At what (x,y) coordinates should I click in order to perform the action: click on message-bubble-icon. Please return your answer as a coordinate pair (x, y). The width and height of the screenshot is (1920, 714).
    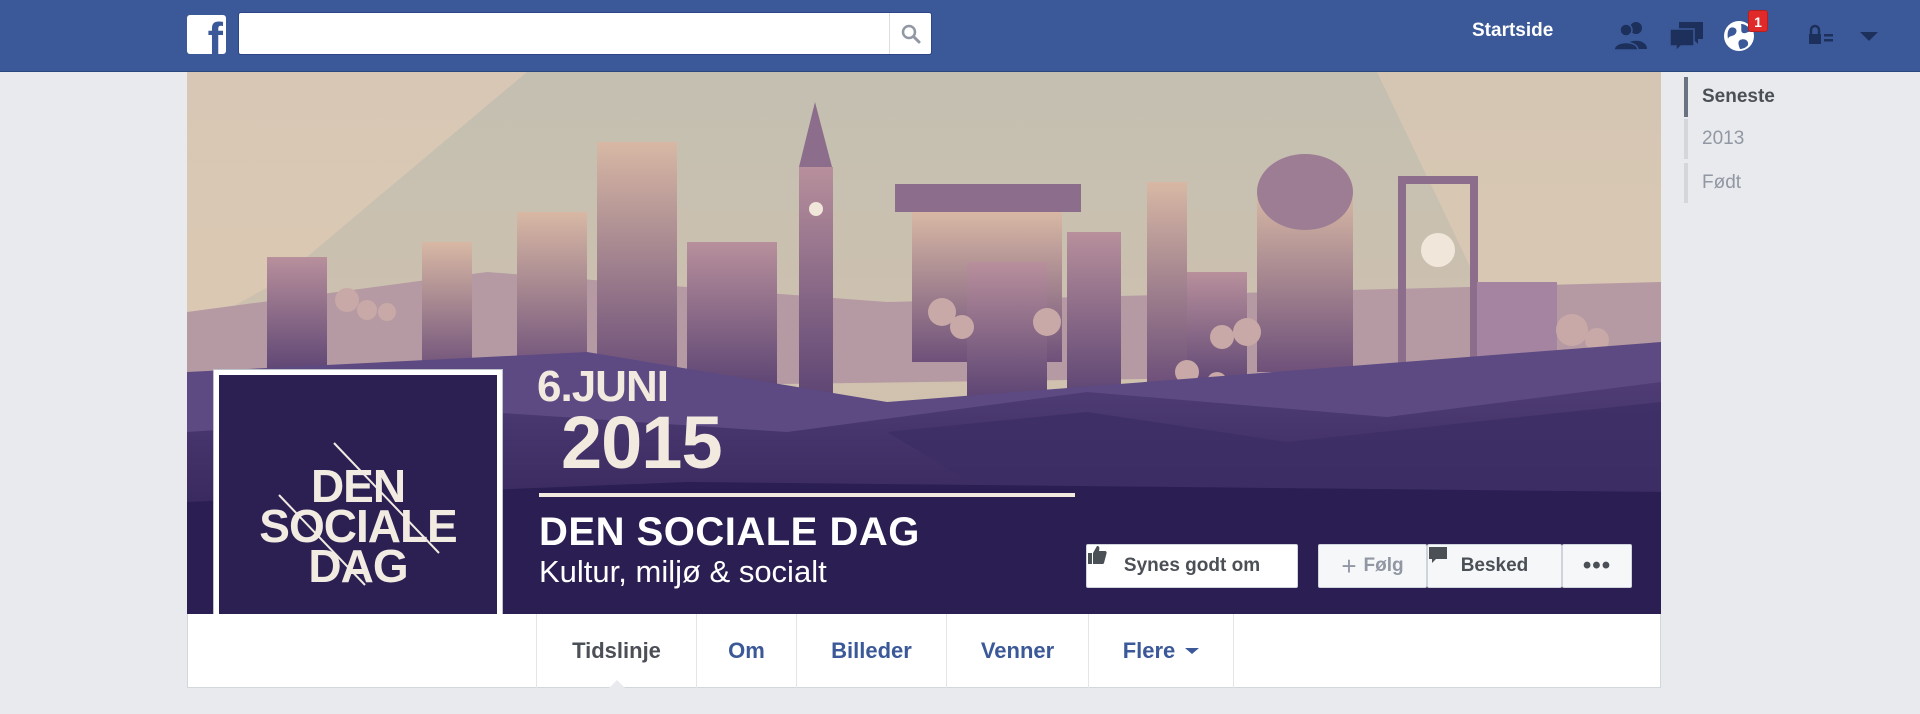
    Looking at the image, I should click on (1438, 555).